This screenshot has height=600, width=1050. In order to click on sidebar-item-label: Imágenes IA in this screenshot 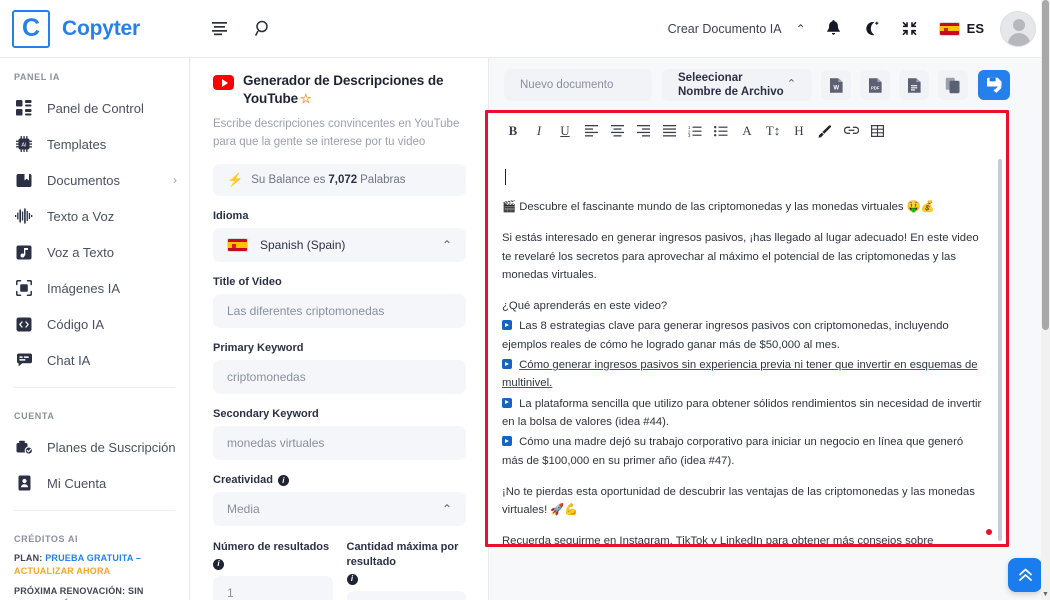, I will do `click(83, 288)`.